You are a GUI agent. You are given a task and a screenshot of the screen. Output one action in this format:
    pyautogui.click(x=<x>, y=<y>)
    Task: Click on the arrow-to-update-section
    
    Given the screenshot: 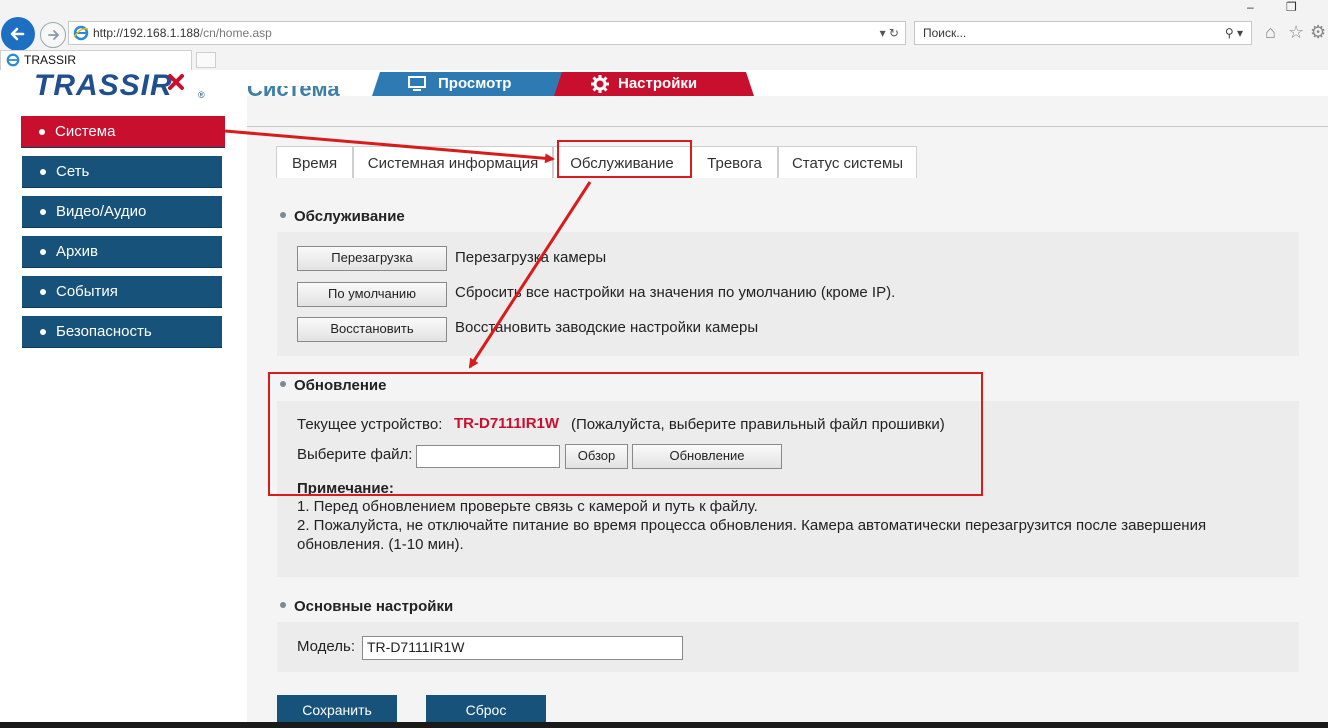 What is the action you would take?
    pyautogui.click(x=530, y=275)
    